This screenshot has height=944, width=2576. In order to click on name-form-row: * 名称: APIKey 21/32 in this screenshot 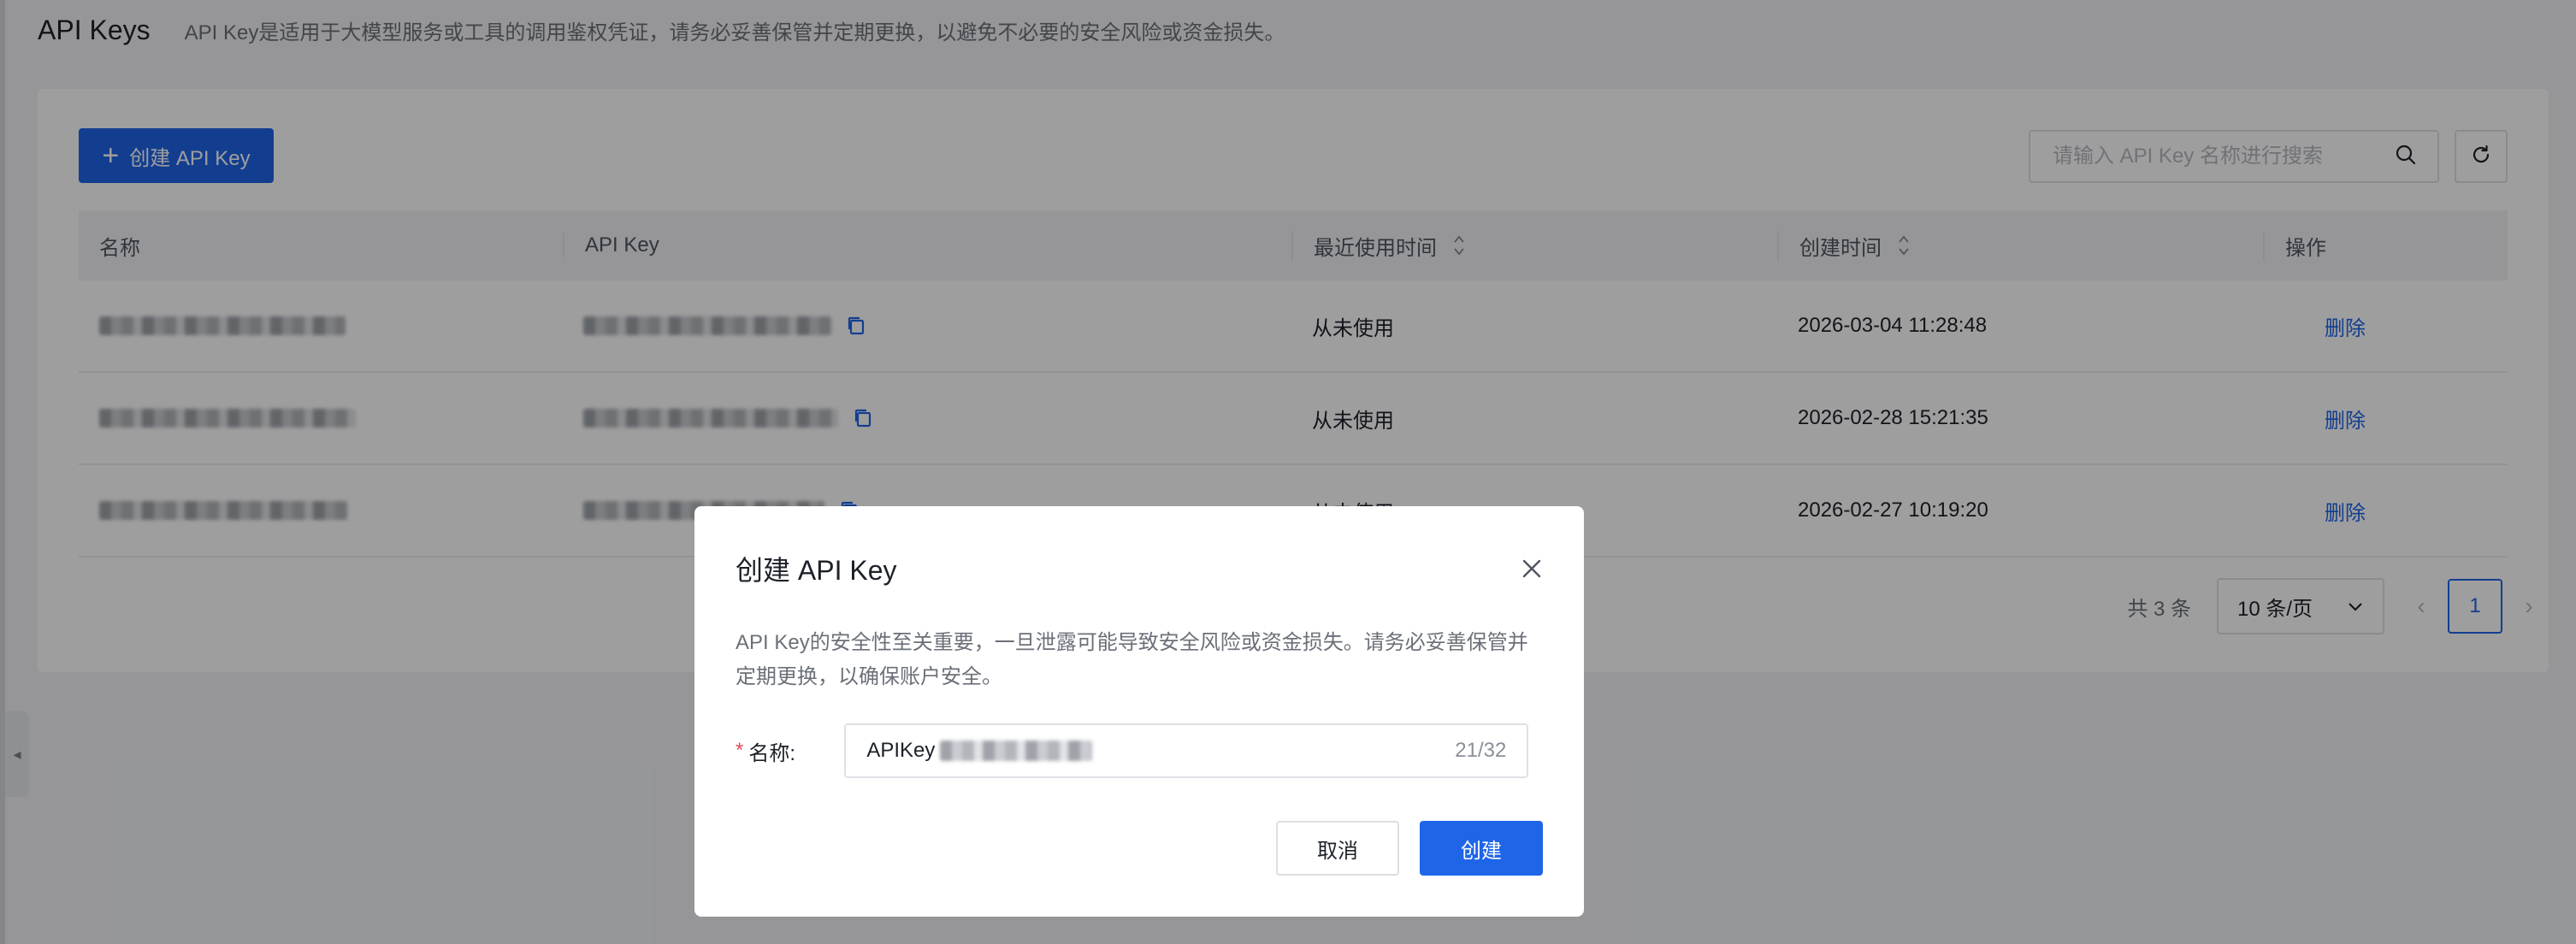, I will do `click(1132, 750)`.